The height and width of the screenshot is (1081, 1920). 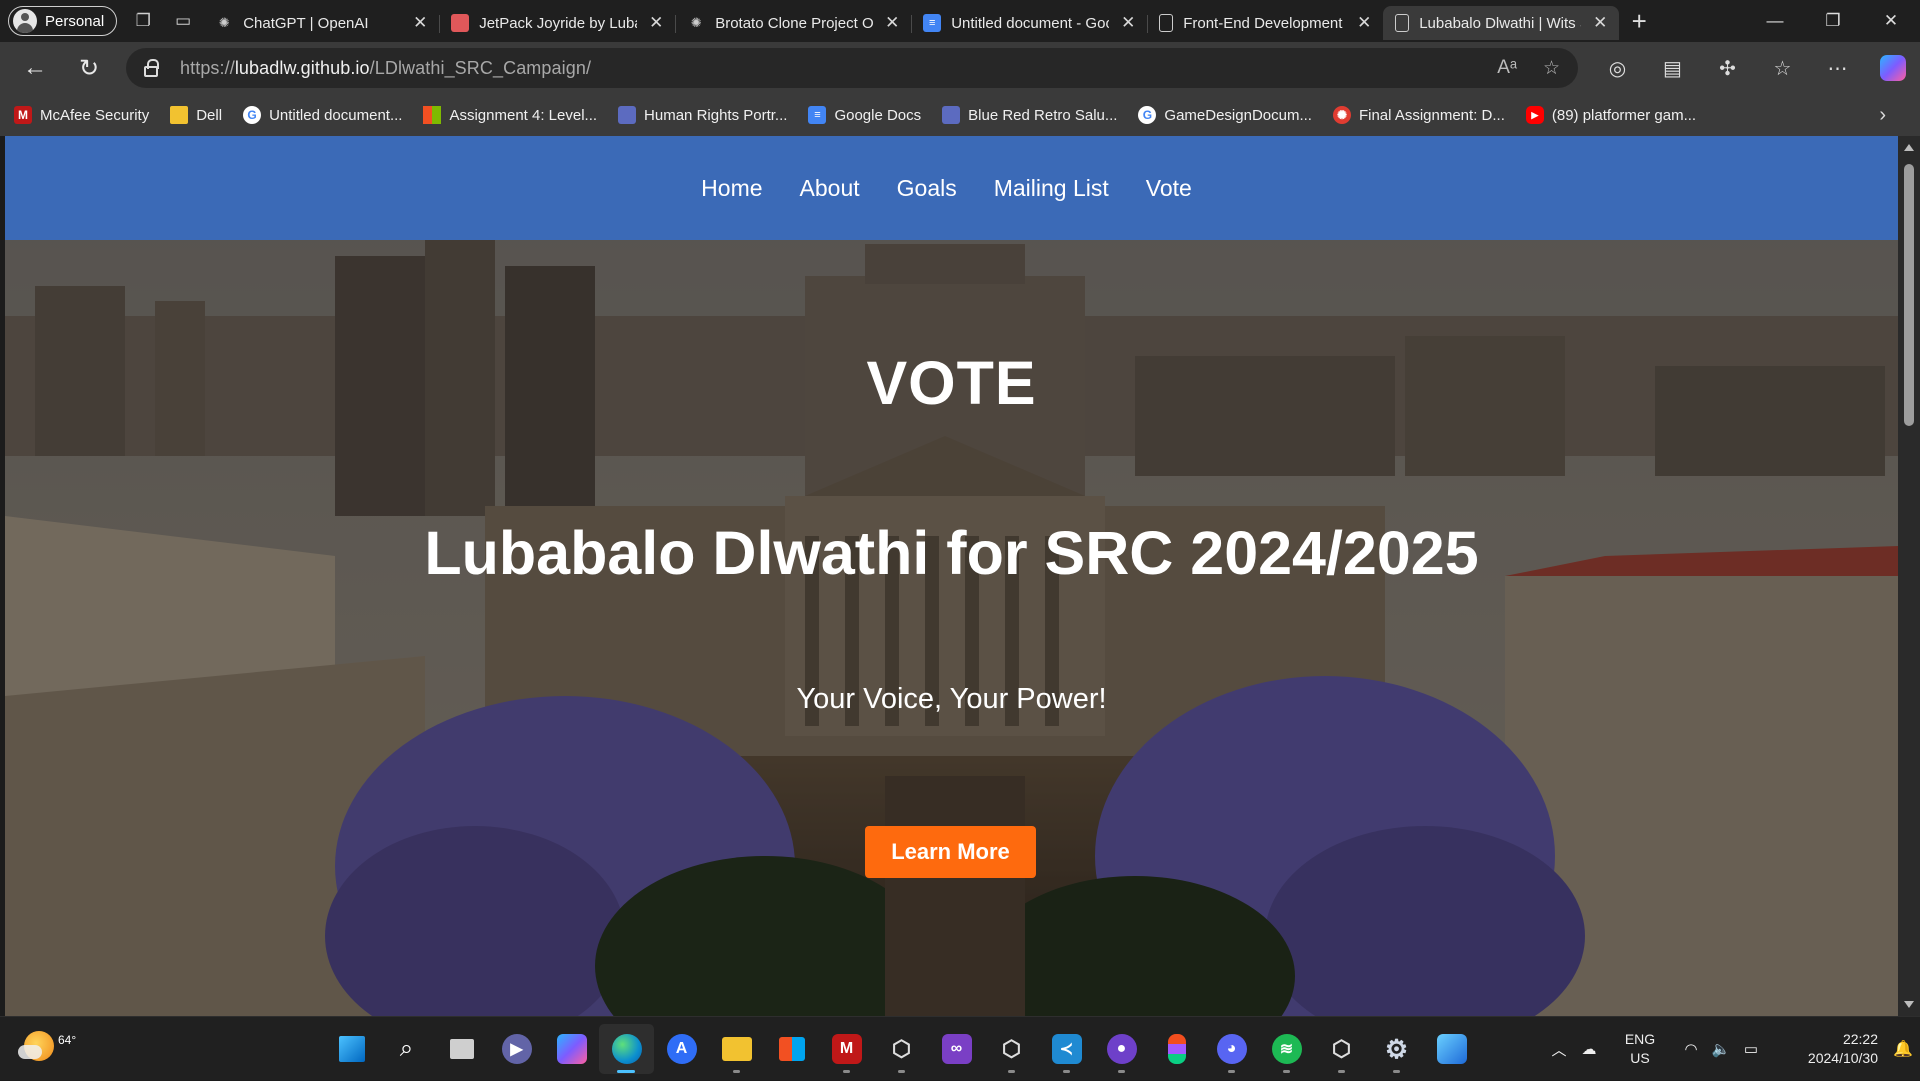 What do you see at coordinates (1617, 68) in the screenshot?
I see `grammarly-icon: ◎` at bounding box center [1617, 68].